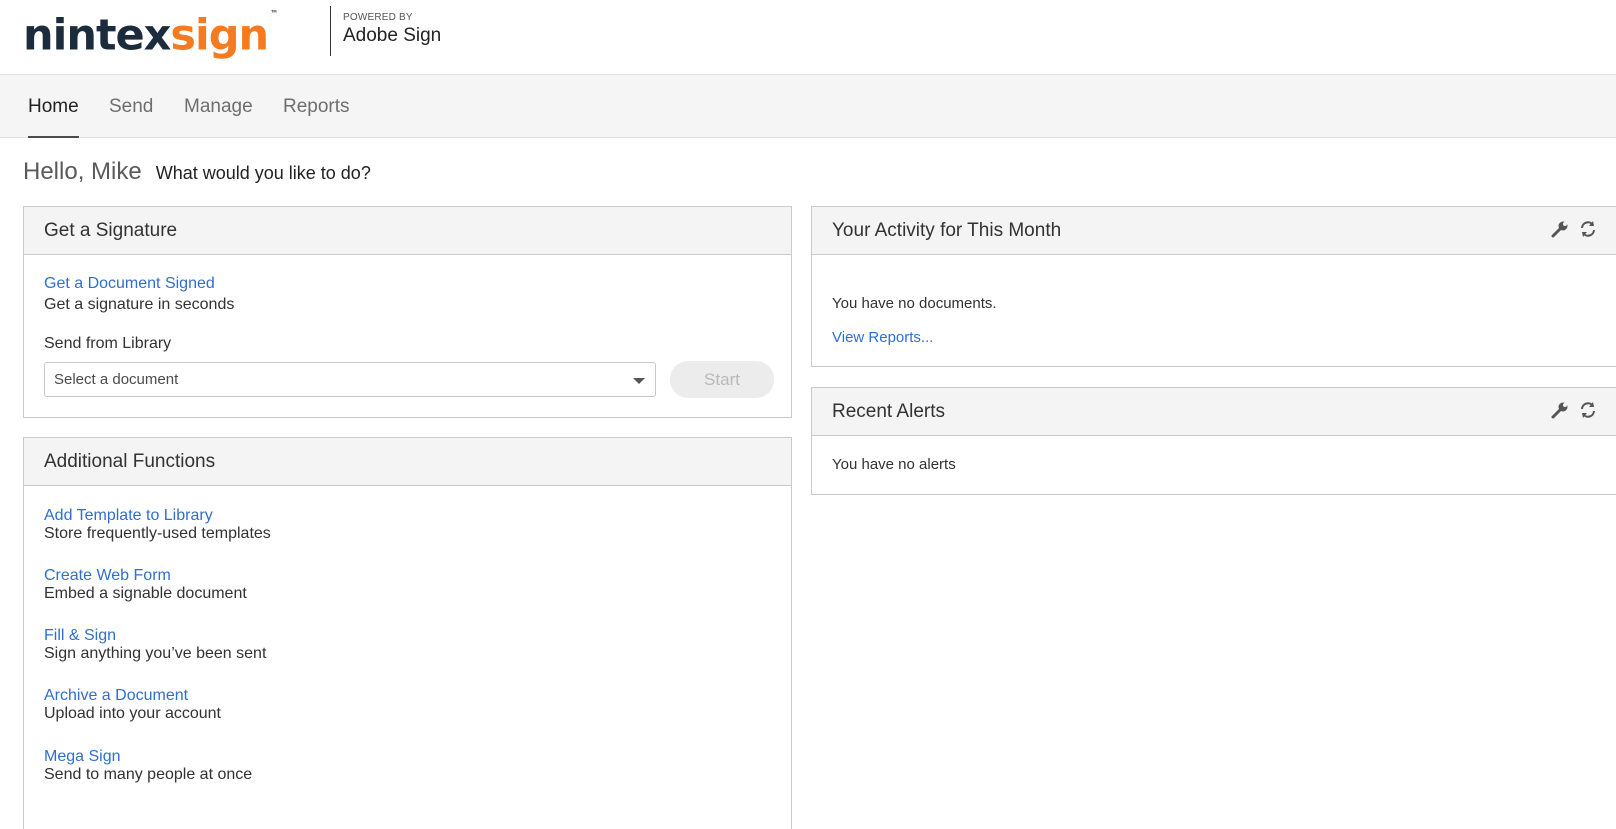 Image resolution: width=1616 pixels, height=829 pixels. What do you see at coordinates (130, 461) in the screenshot?
I see `panel-title: Additional Functions` at bounding box center [130, 461].